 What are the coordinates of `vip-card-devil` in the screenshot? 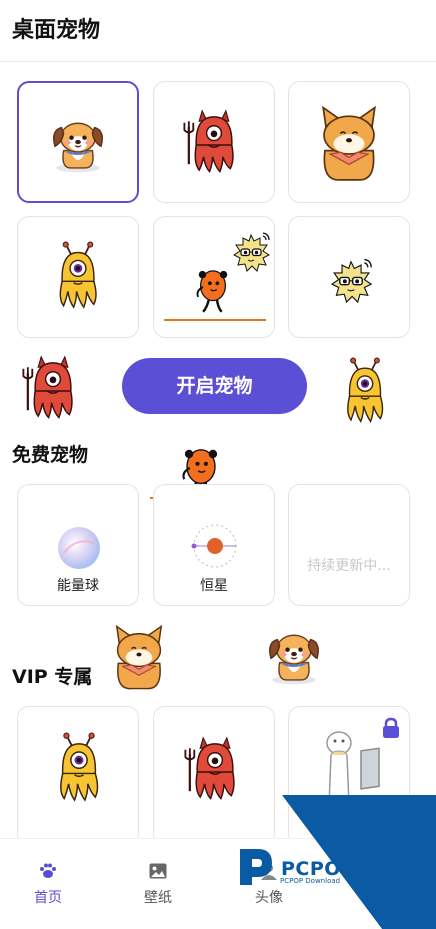 It's located at (214, 776).